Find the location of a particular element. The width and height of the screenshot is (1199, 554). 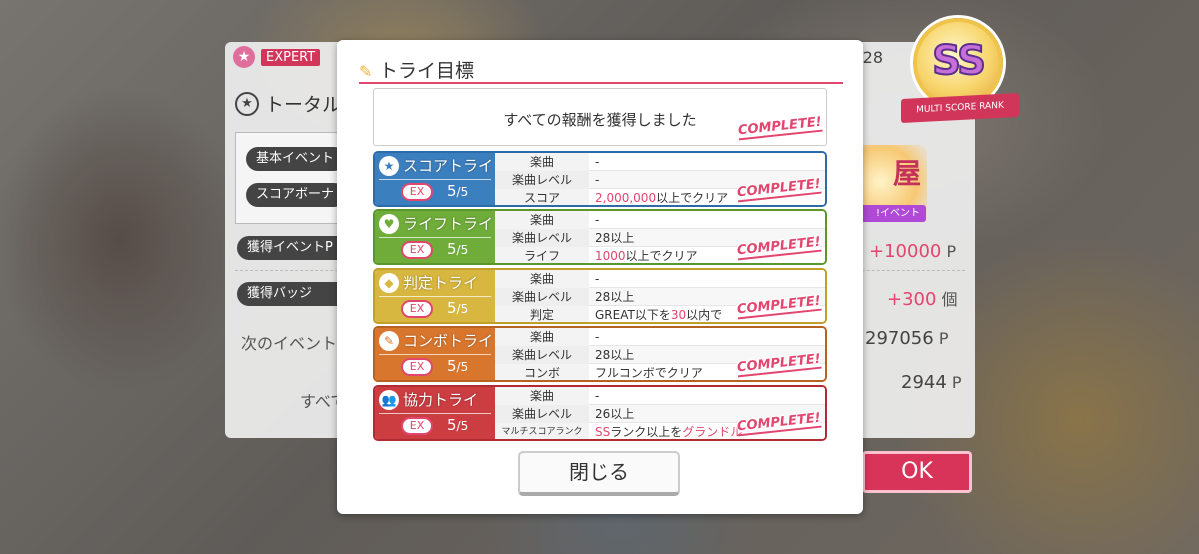

try-name: コンボトライ is located at coordinates (448, 341).